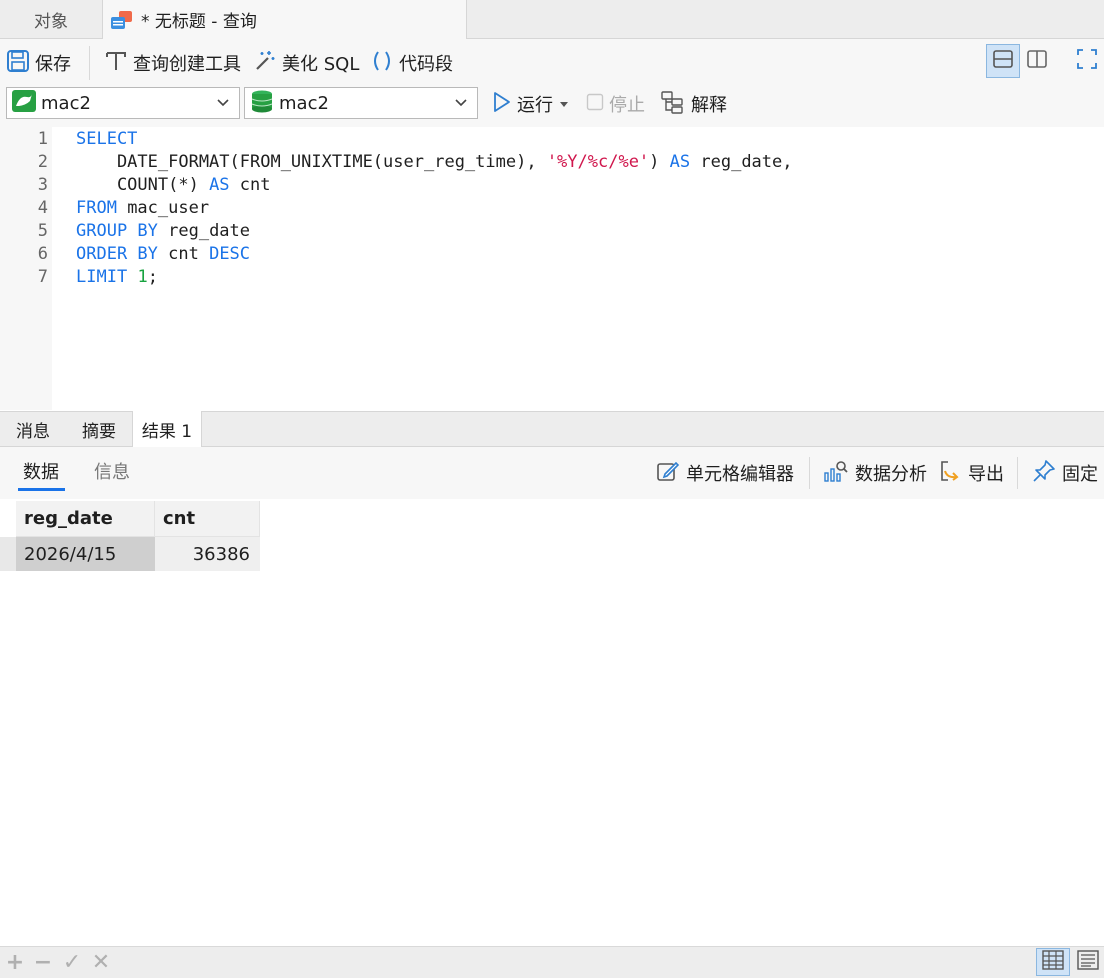 The image size is (1104, 978). I want to click on tab-result-1: 结果 1, so click(167, 429).